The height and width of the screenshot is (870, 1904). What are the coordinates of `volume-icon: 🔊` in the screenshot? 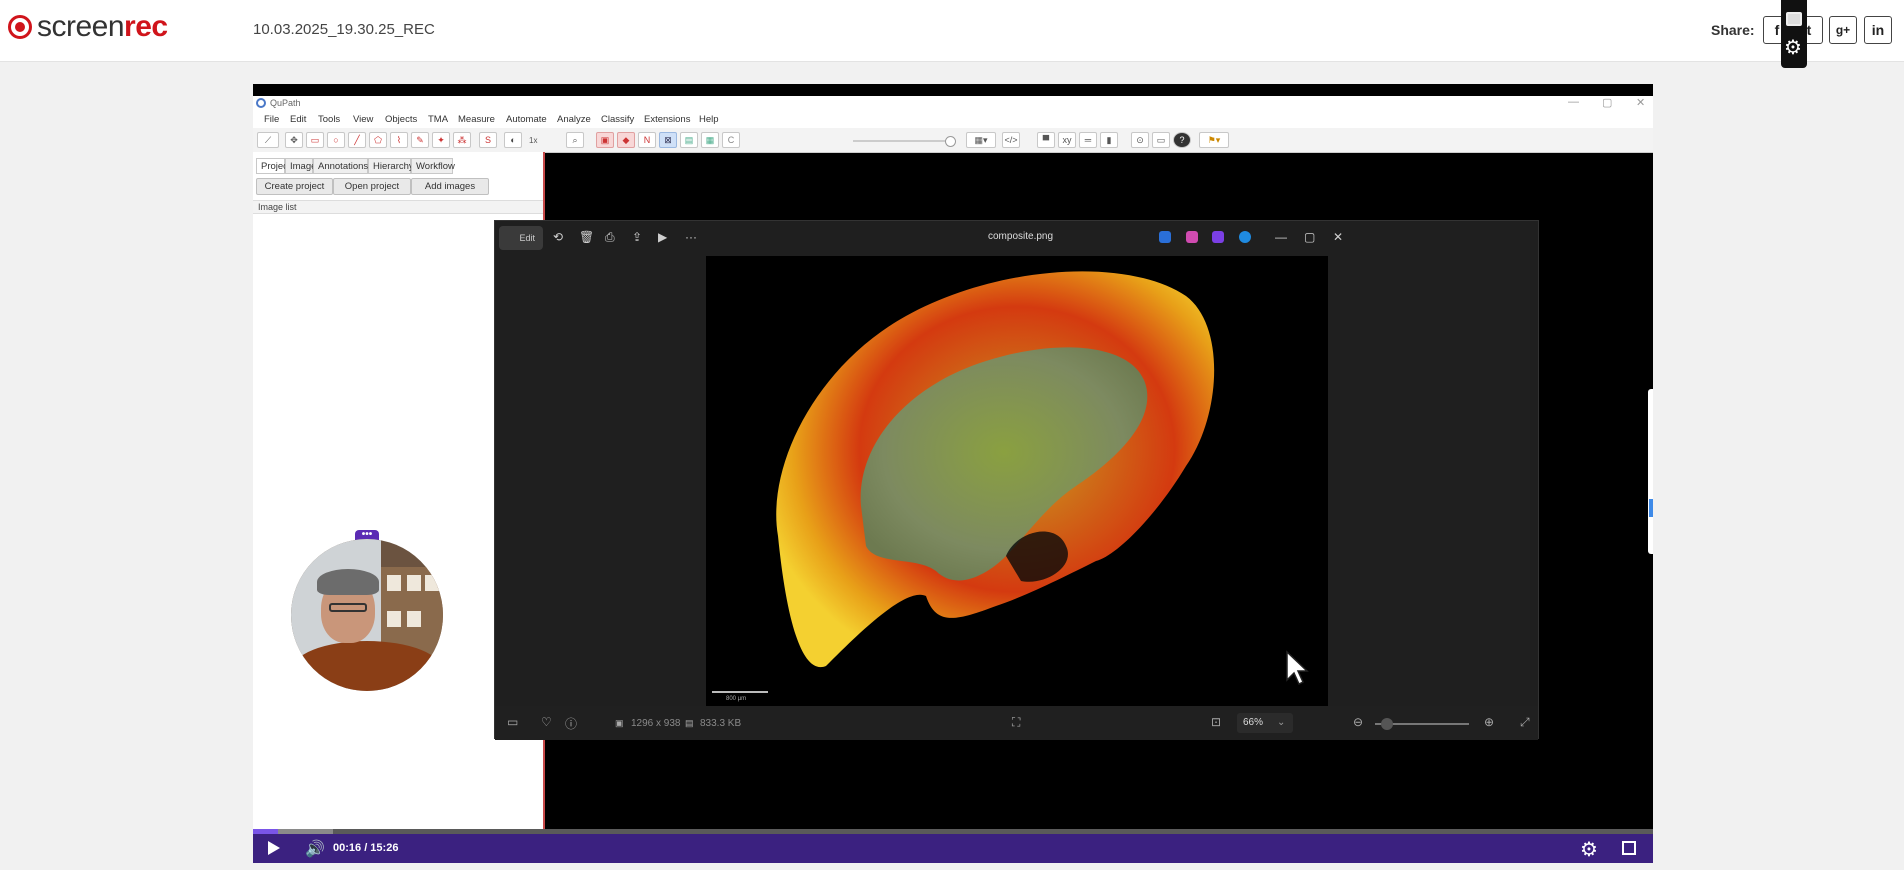 It's located at (315, 849).